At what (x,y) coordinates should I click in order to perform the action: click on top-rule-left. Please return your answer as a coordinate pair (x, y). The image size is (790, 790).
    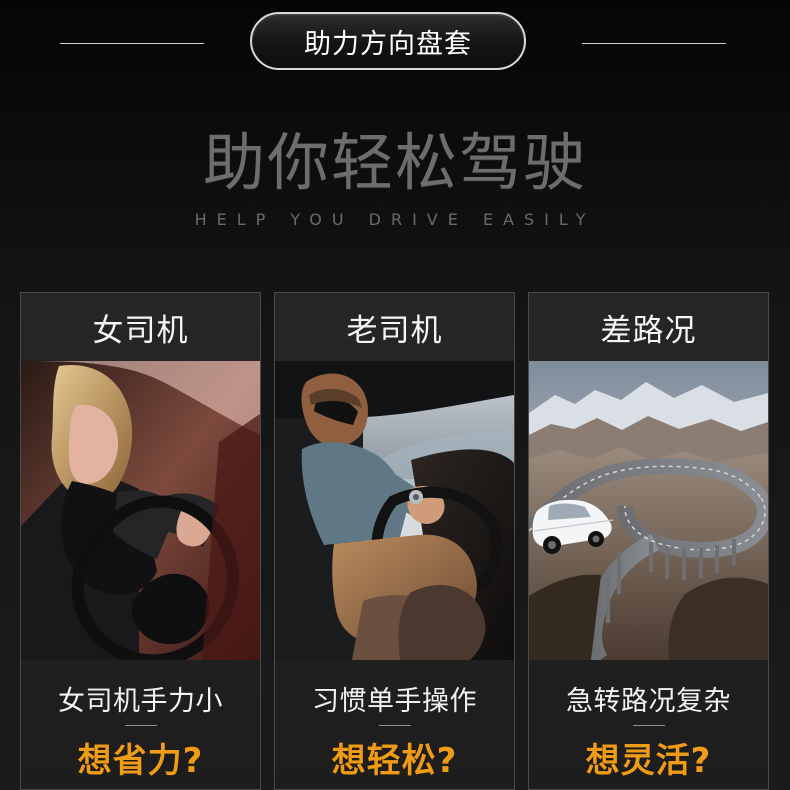
    Looking at the image, I should click on (132, 43).